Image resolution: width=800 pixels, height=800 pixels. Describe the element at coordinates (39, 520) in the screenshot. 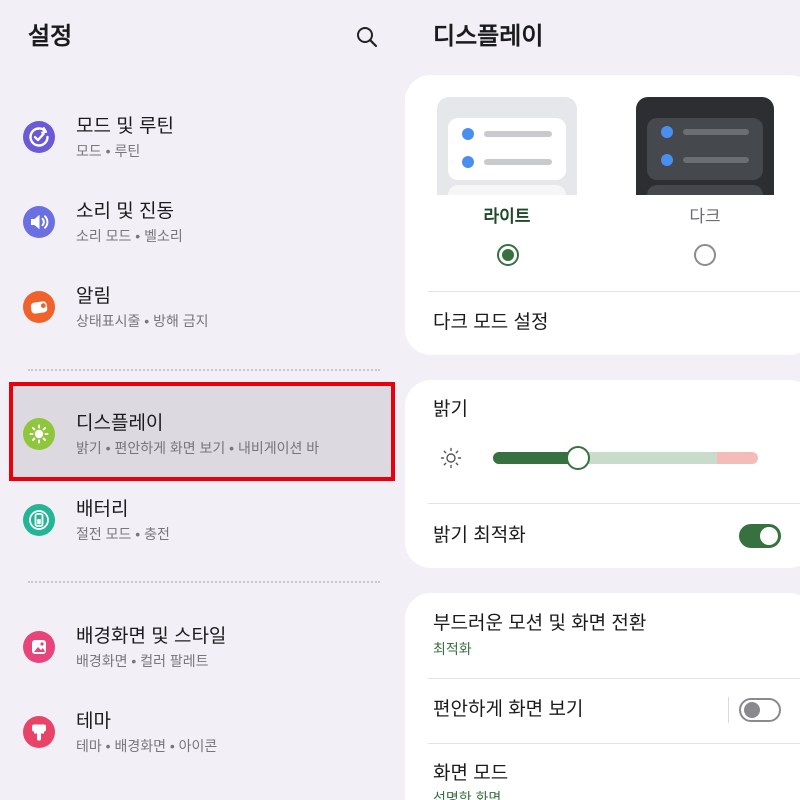

I see `battery-icon` at that location.